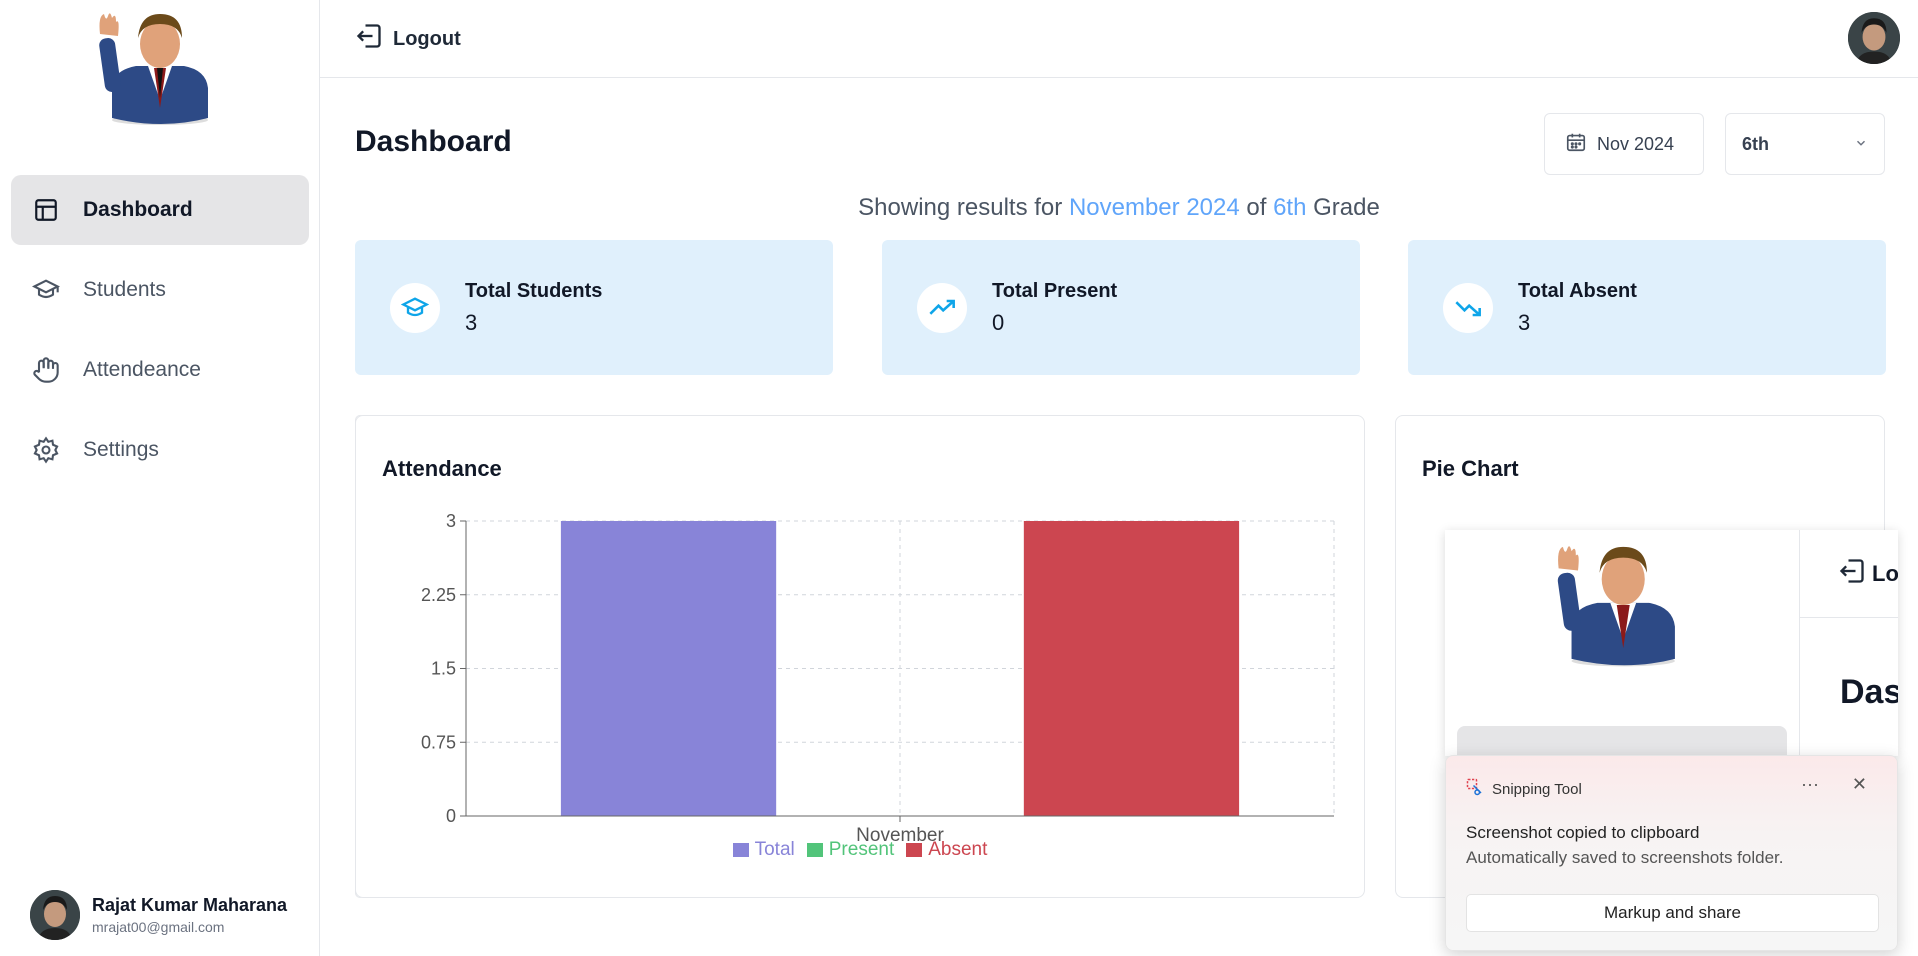 The width and height of the screenshot is (1918, 956). I want to click on preview-mascot-logo, so click(1616, 608).